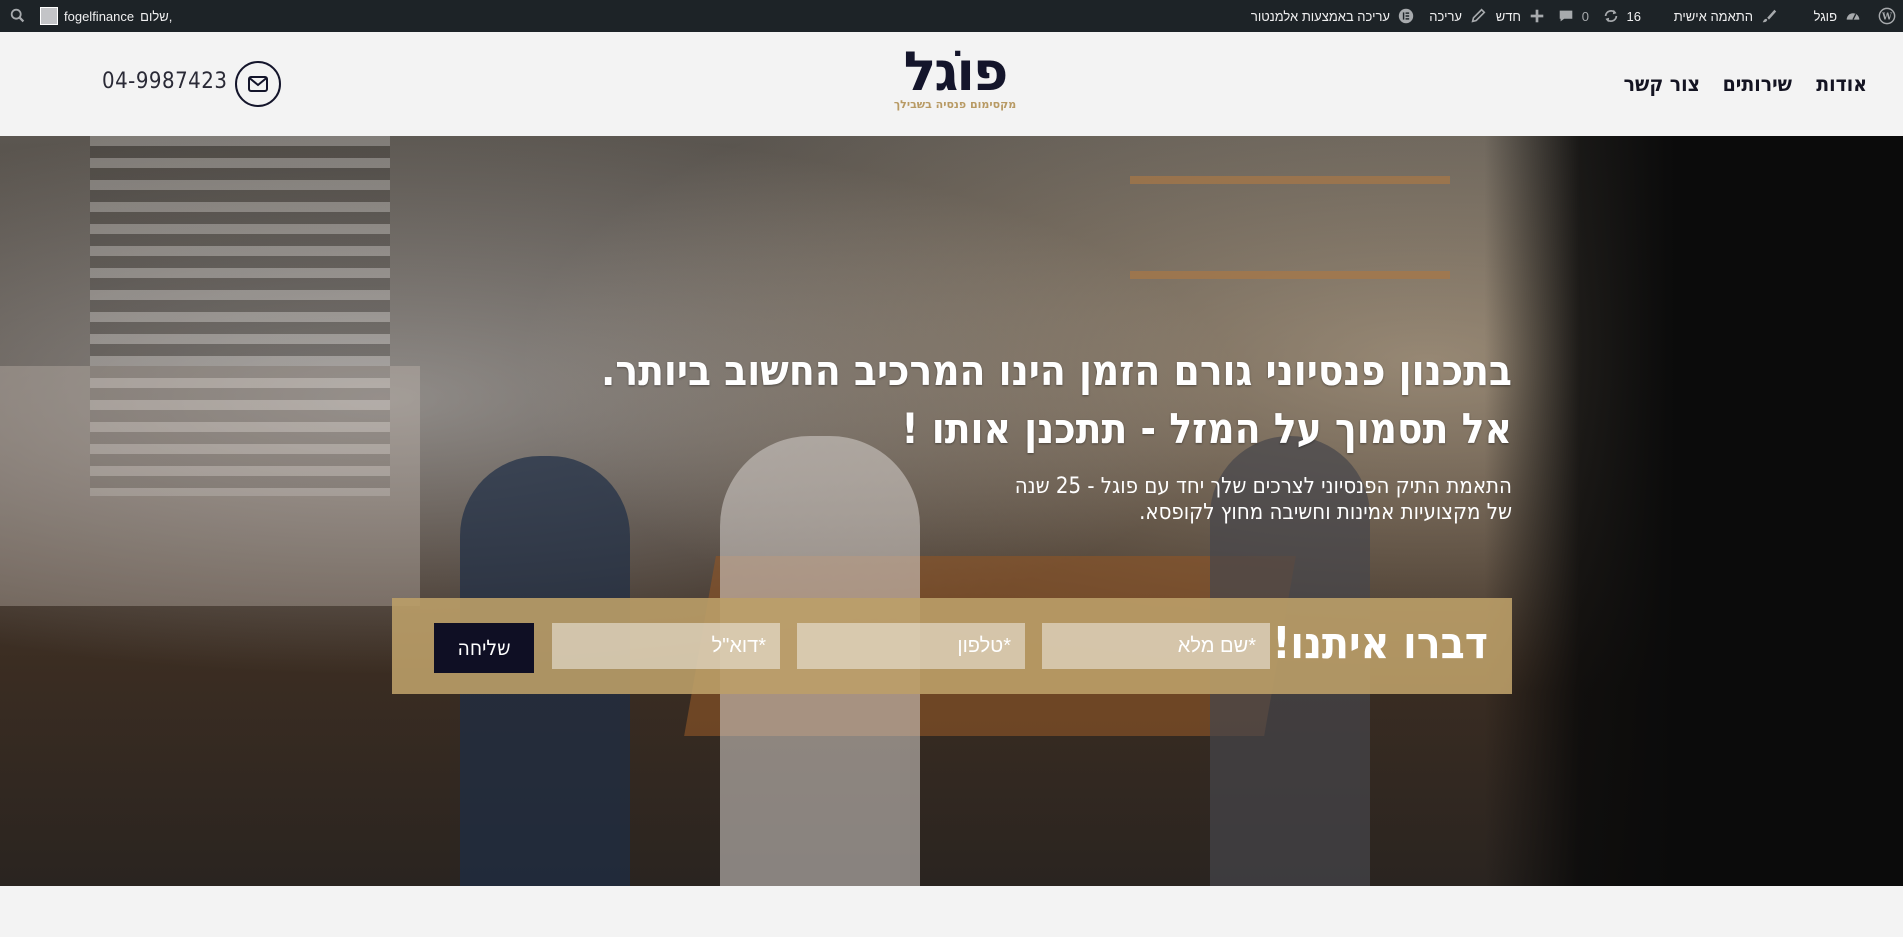 This screenshot has height=937, width=1903. I want to click on phone-field, so click(911, 646).